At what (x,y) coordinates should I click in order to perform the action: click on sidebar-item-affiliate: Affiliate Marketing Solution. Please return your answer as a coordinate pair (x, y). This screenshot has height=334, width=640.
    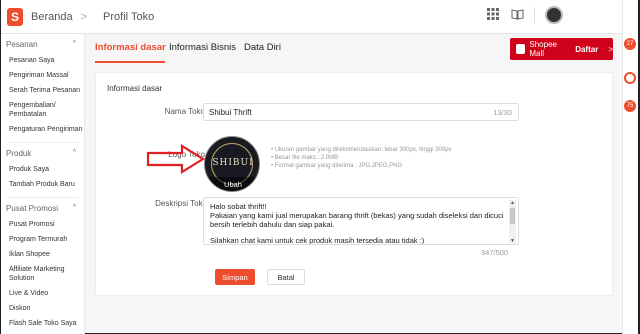
    Looking at the image, I should click on (42, 274).